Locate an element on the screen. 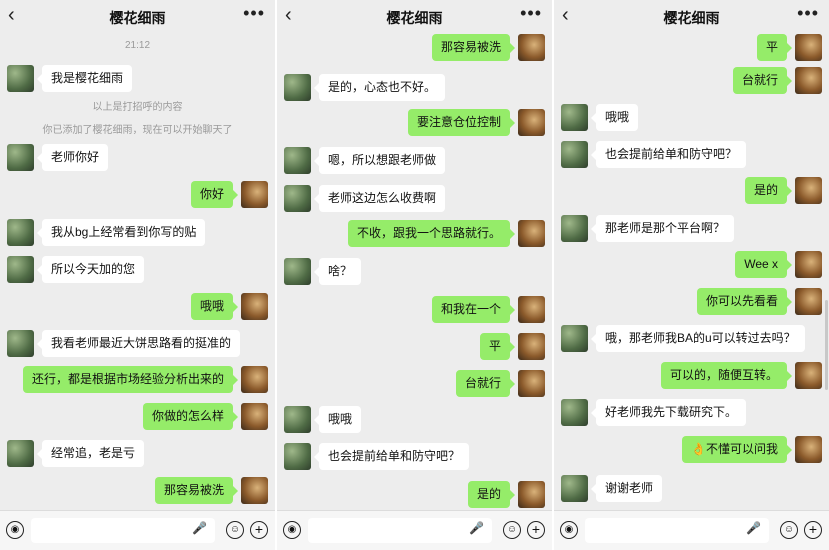 This screenshot has height=550, width=829. message-bubble: 要注意仓位控制 is located at coordinates (461, 122).